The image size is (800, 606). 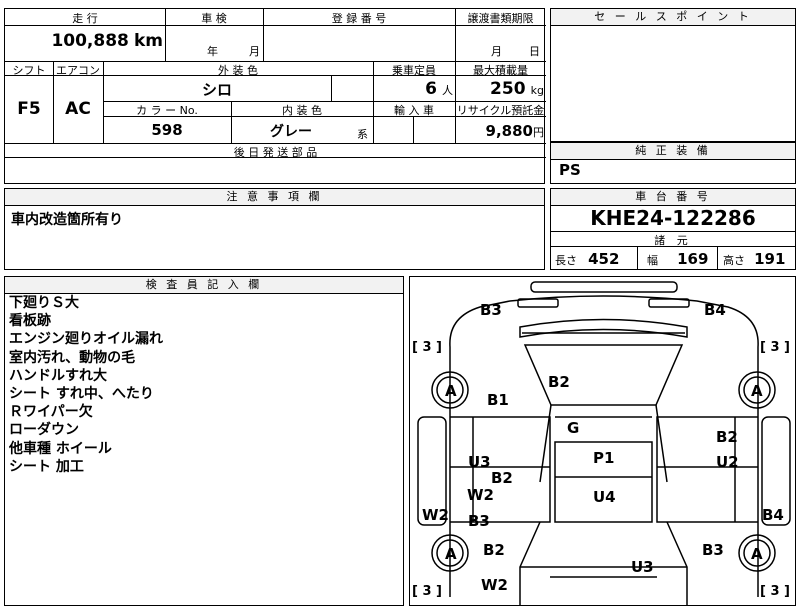 What do you see at coordinates (673, 151) in the screenshot?
I see `genuine-label: 純 正 装 備` at bounding box center [673, 151].